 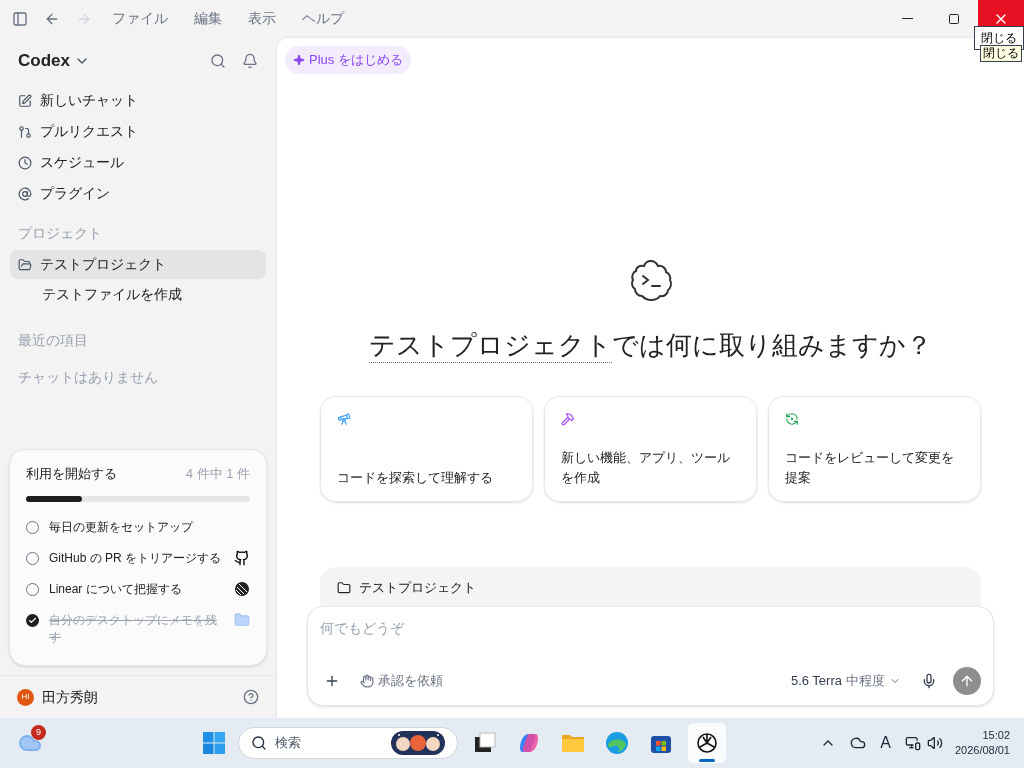 I want to click on github-icon, so click(x=242, y=558).